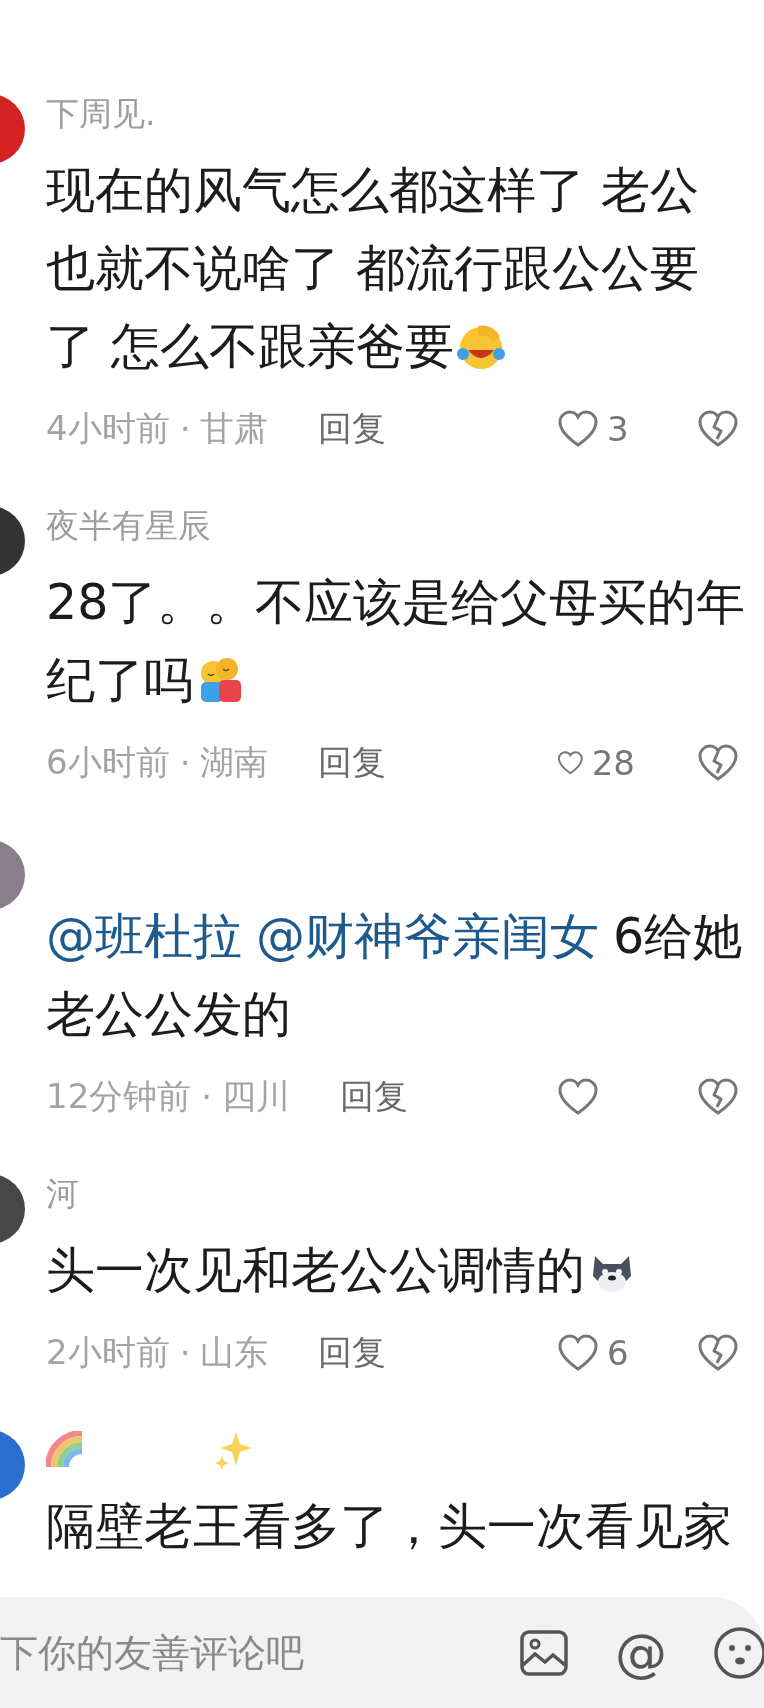 Image resolution: width=764 pixels, height=1708 pixels. Describe the element at coordinates (234, 762) in the screenshot. I see `comment-location: 湖南` at that location.